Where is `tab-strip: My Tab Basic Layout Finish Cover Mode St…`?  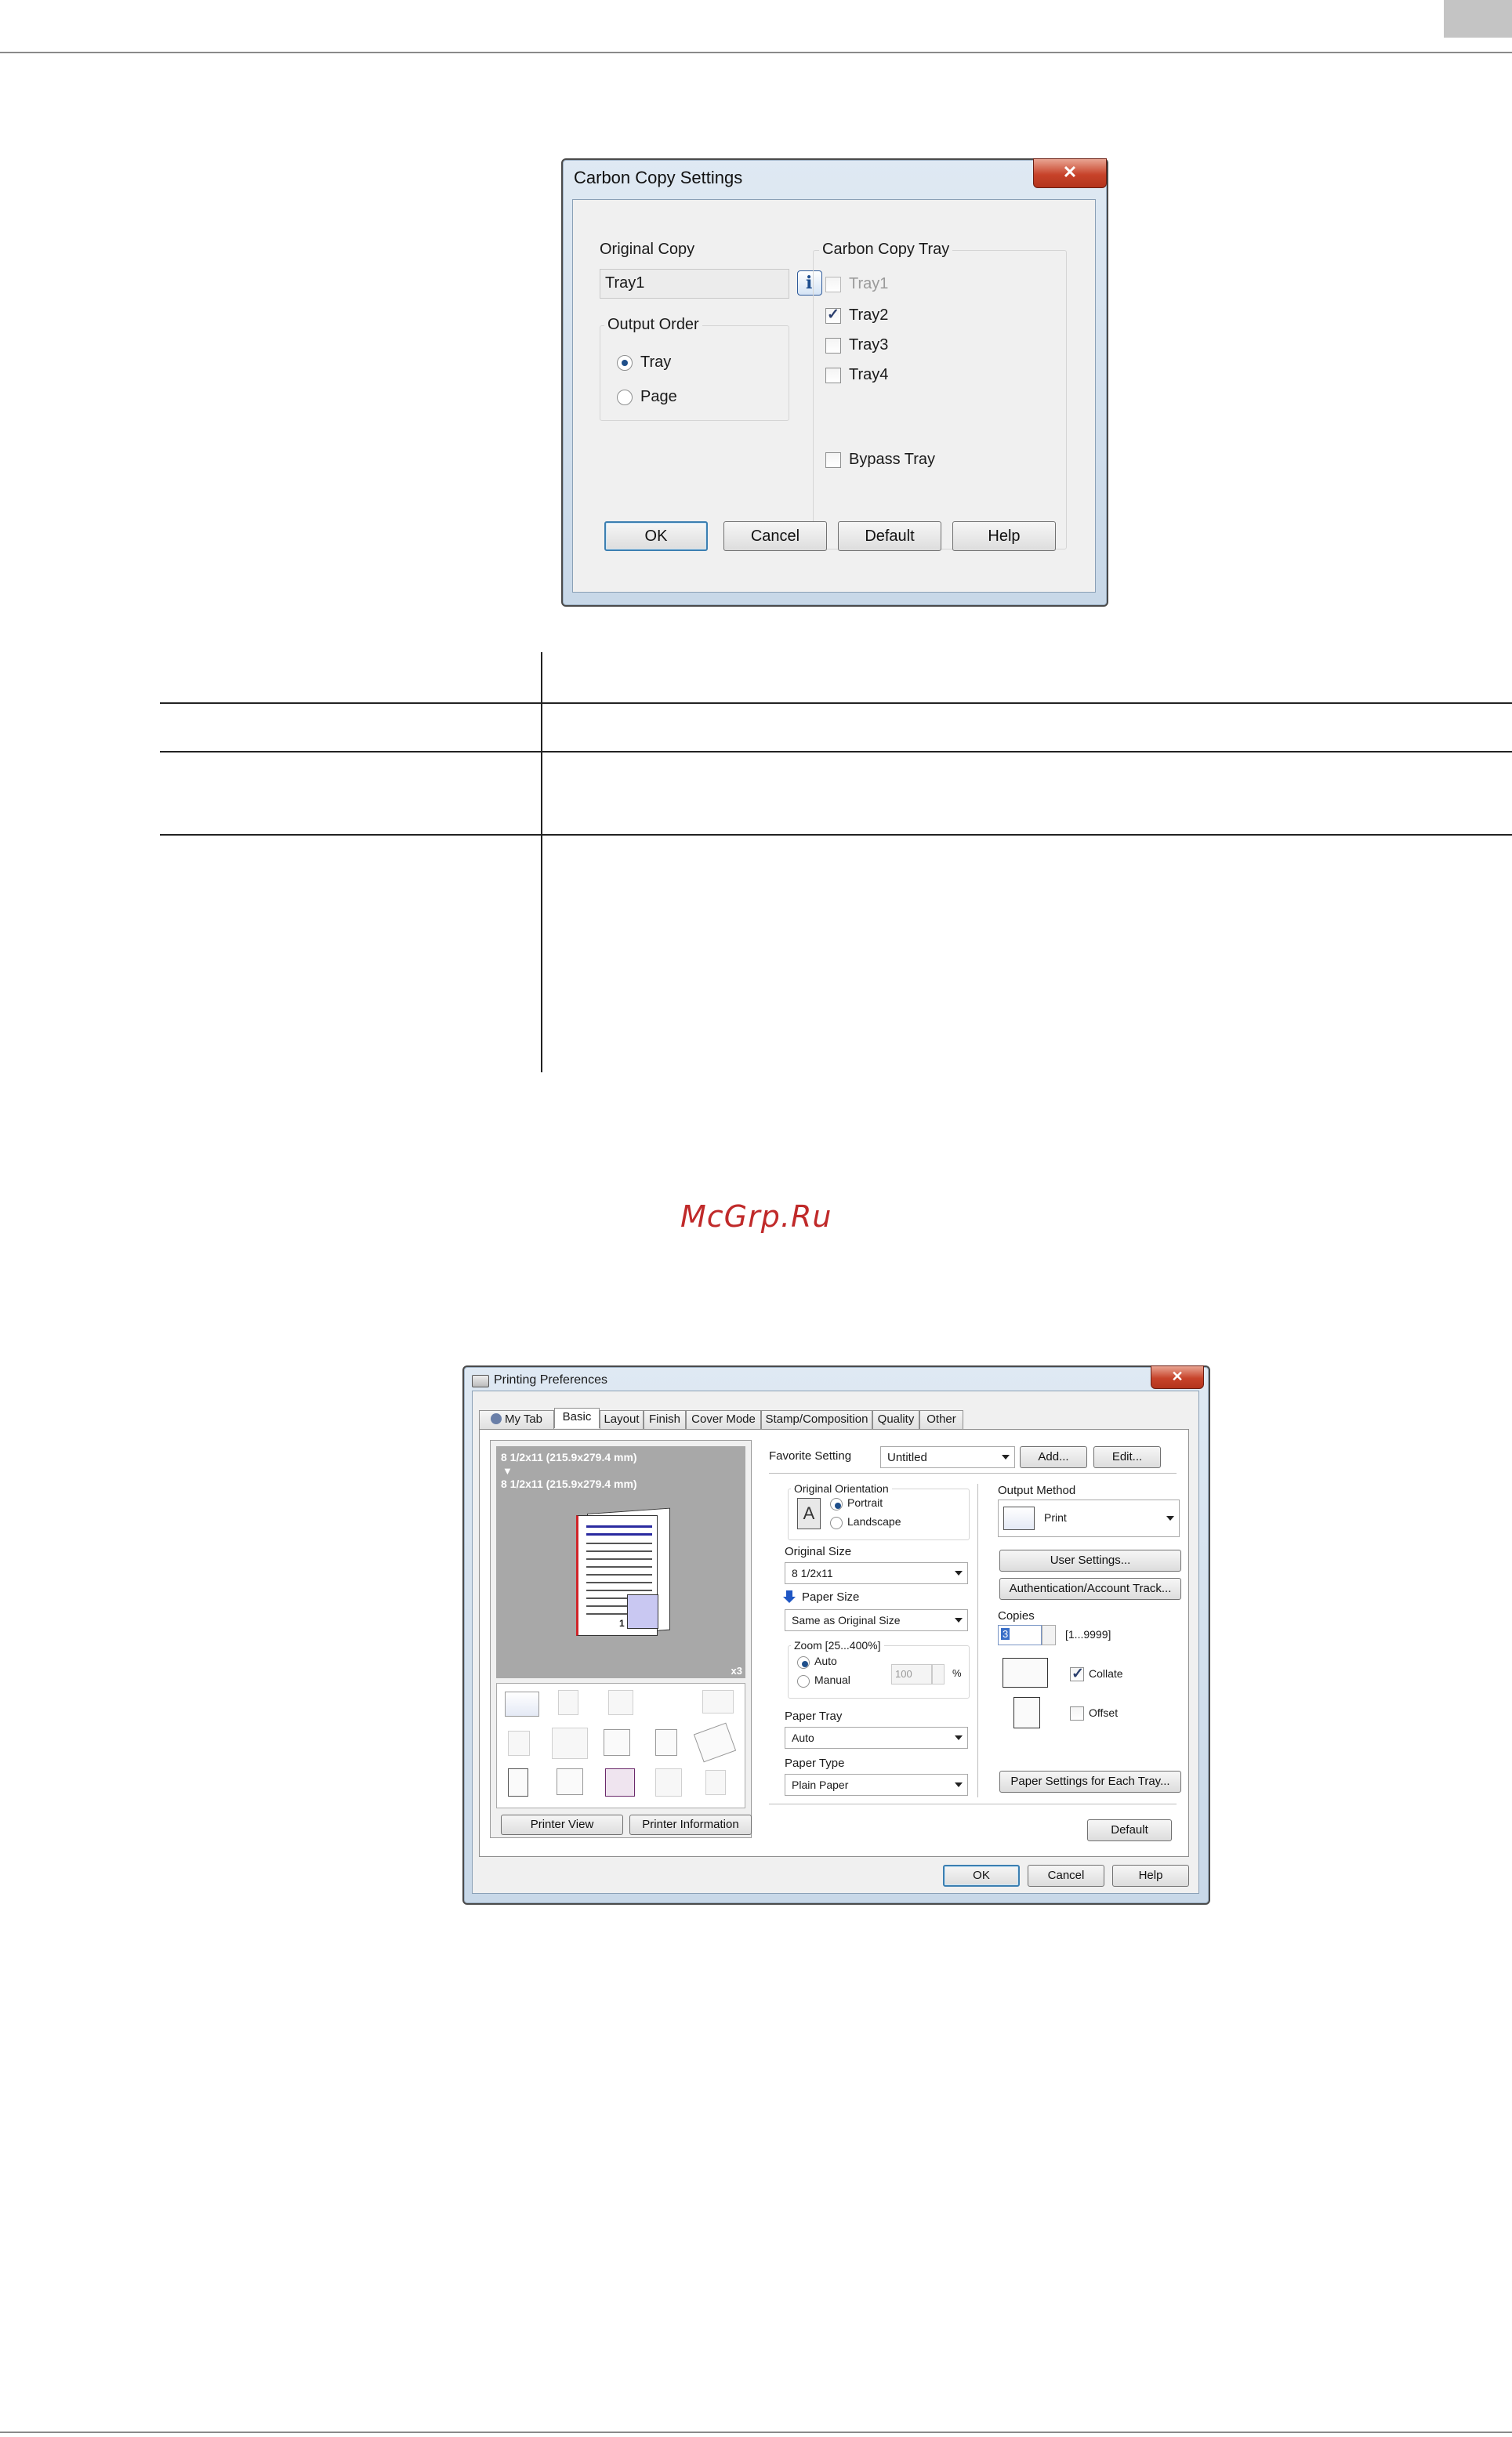
tab-strip: My Tab Basic Layout Finish Cover Mode St… is located at coordinates (831, 1418).